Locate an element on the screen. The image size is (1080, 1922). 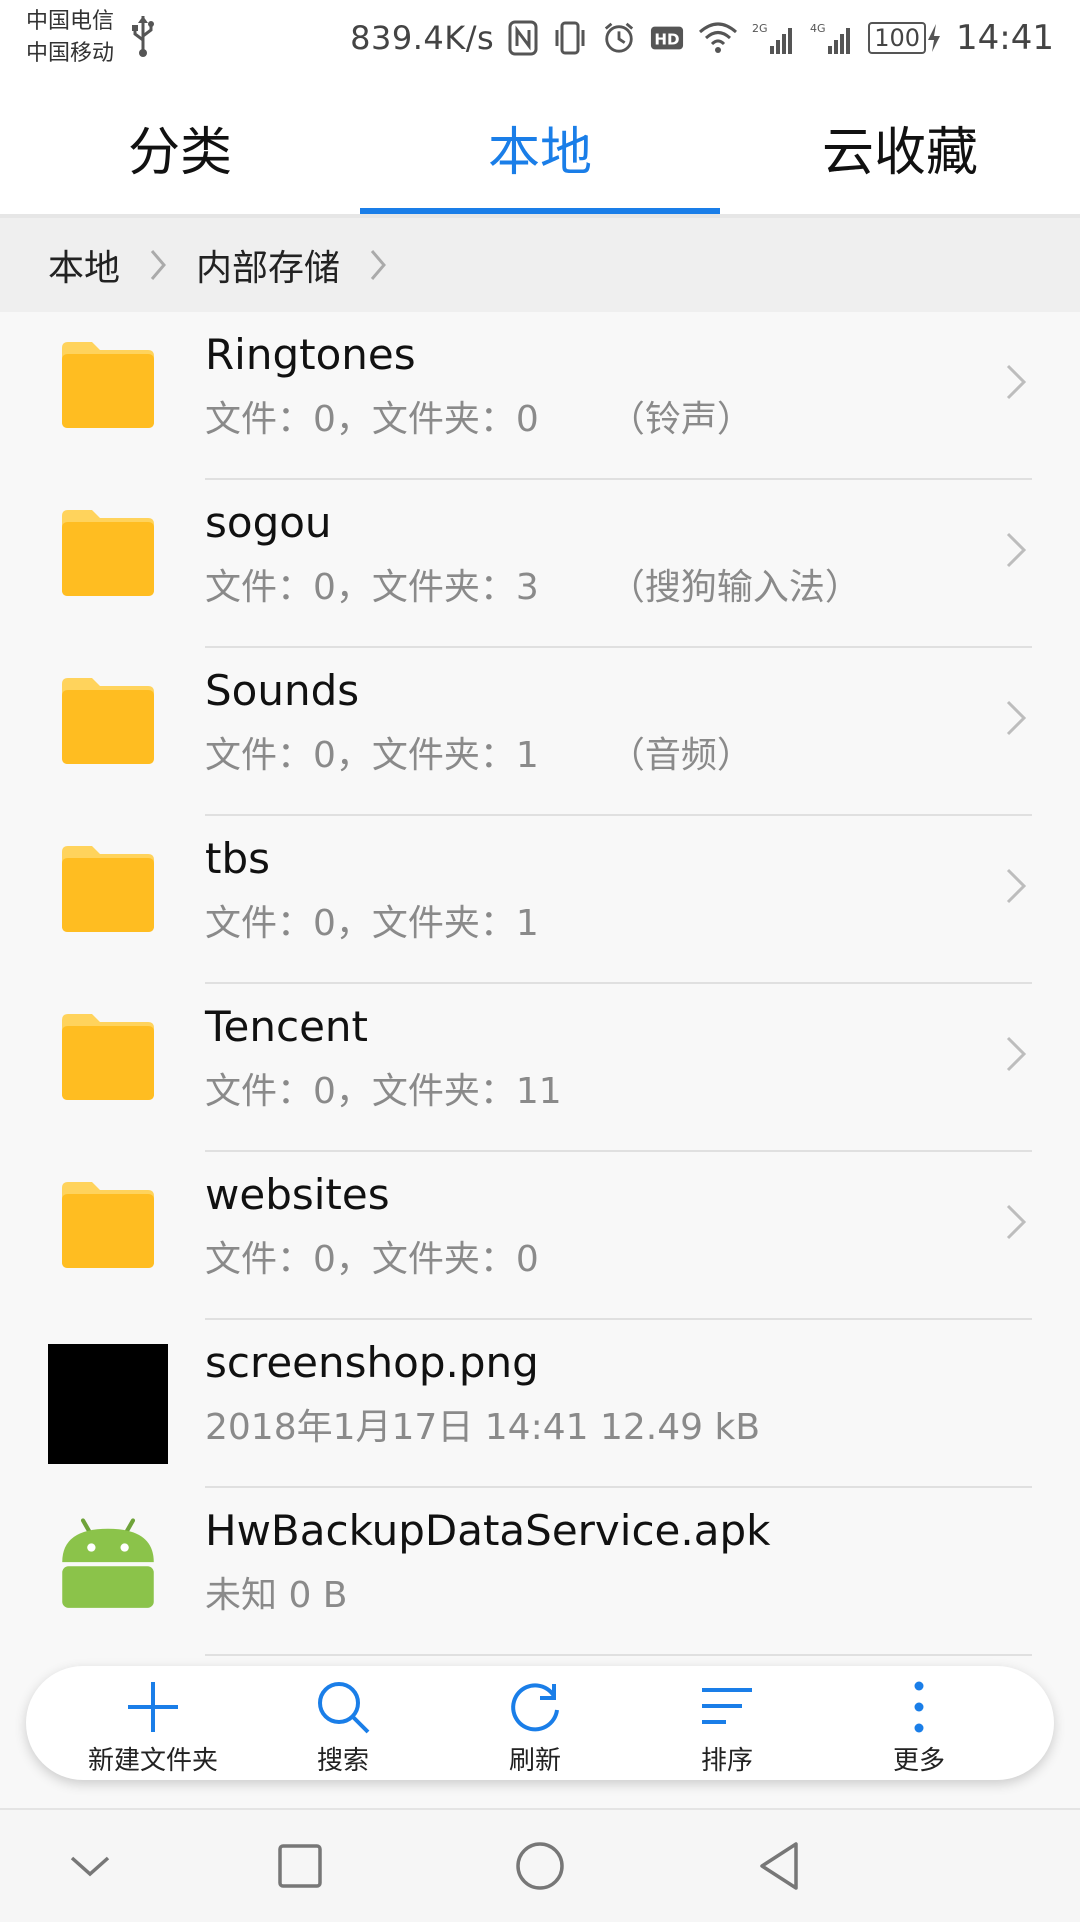
new-folder-button: 新建文件夹 is located at coordinates (153, 1726).